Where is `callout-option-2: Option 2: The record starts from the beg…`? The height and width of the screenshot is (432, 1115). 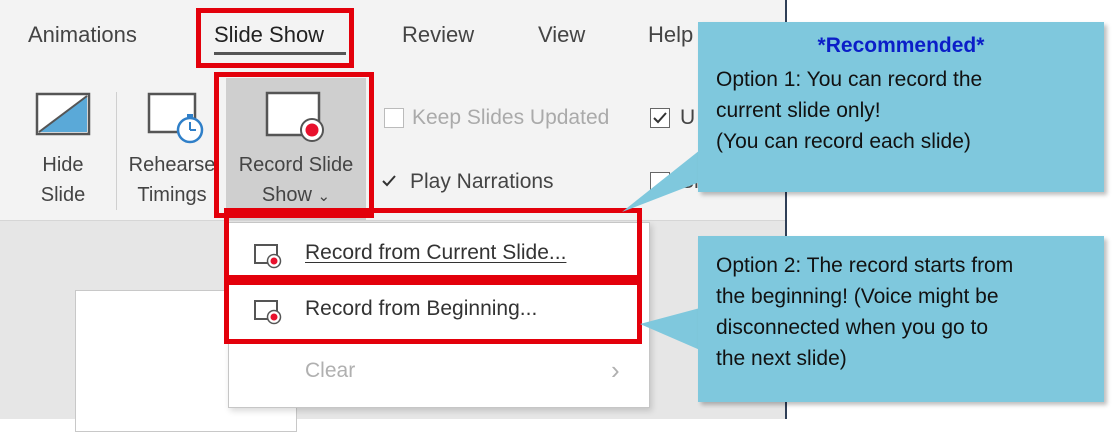
callout-option-2: Option 2: The record starts from the beg… is located at coordinates (901, 319).